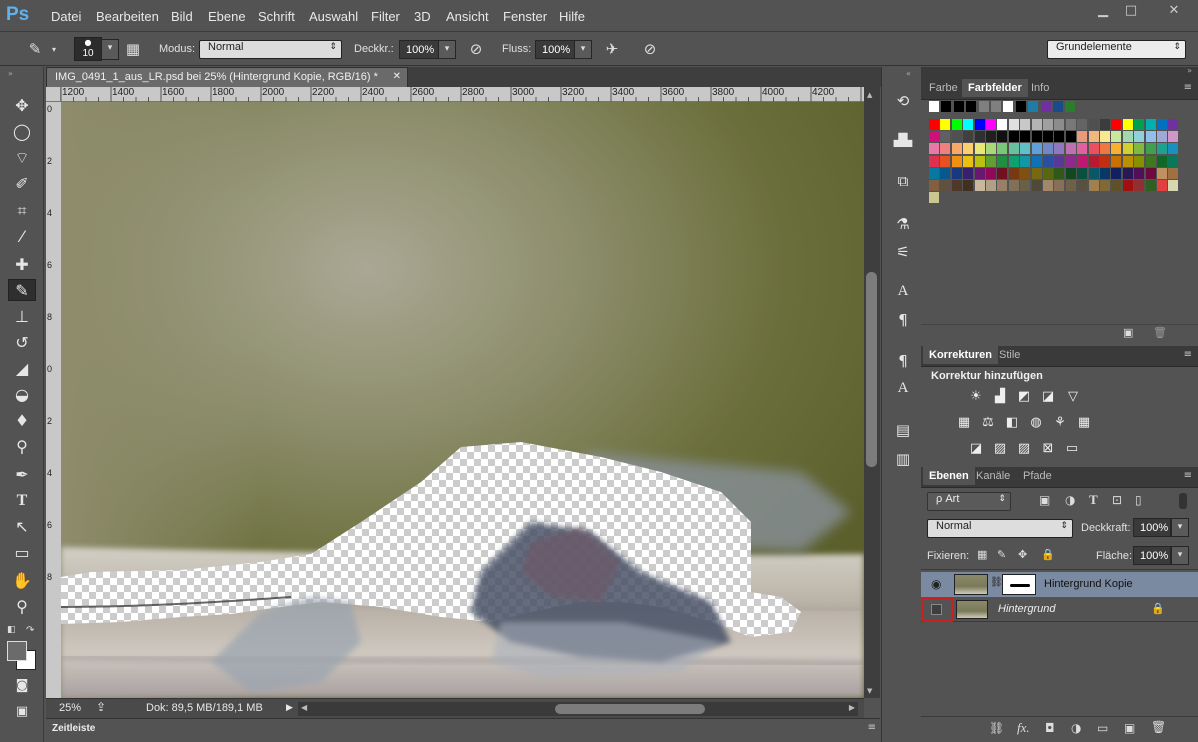 This screenshot has height=742, width=1198. I want to click on pen-tool-icon: ✒, so click(22, 475).